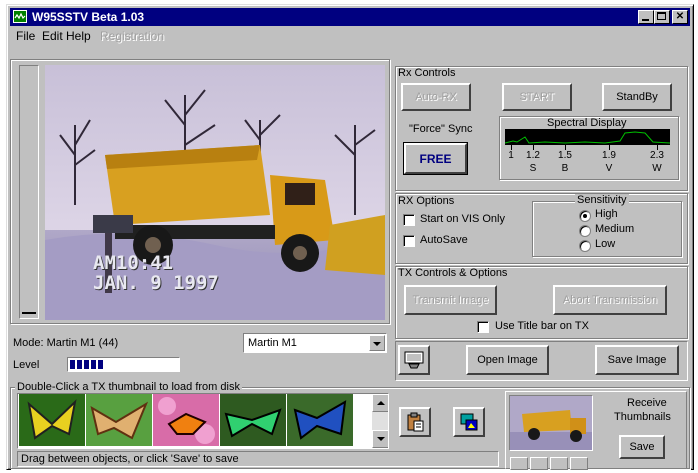  What do you see at coordinates (426, 201) in the screenshot?
I see `rx-options-title: RX Options` at bounding box center [426, 201].